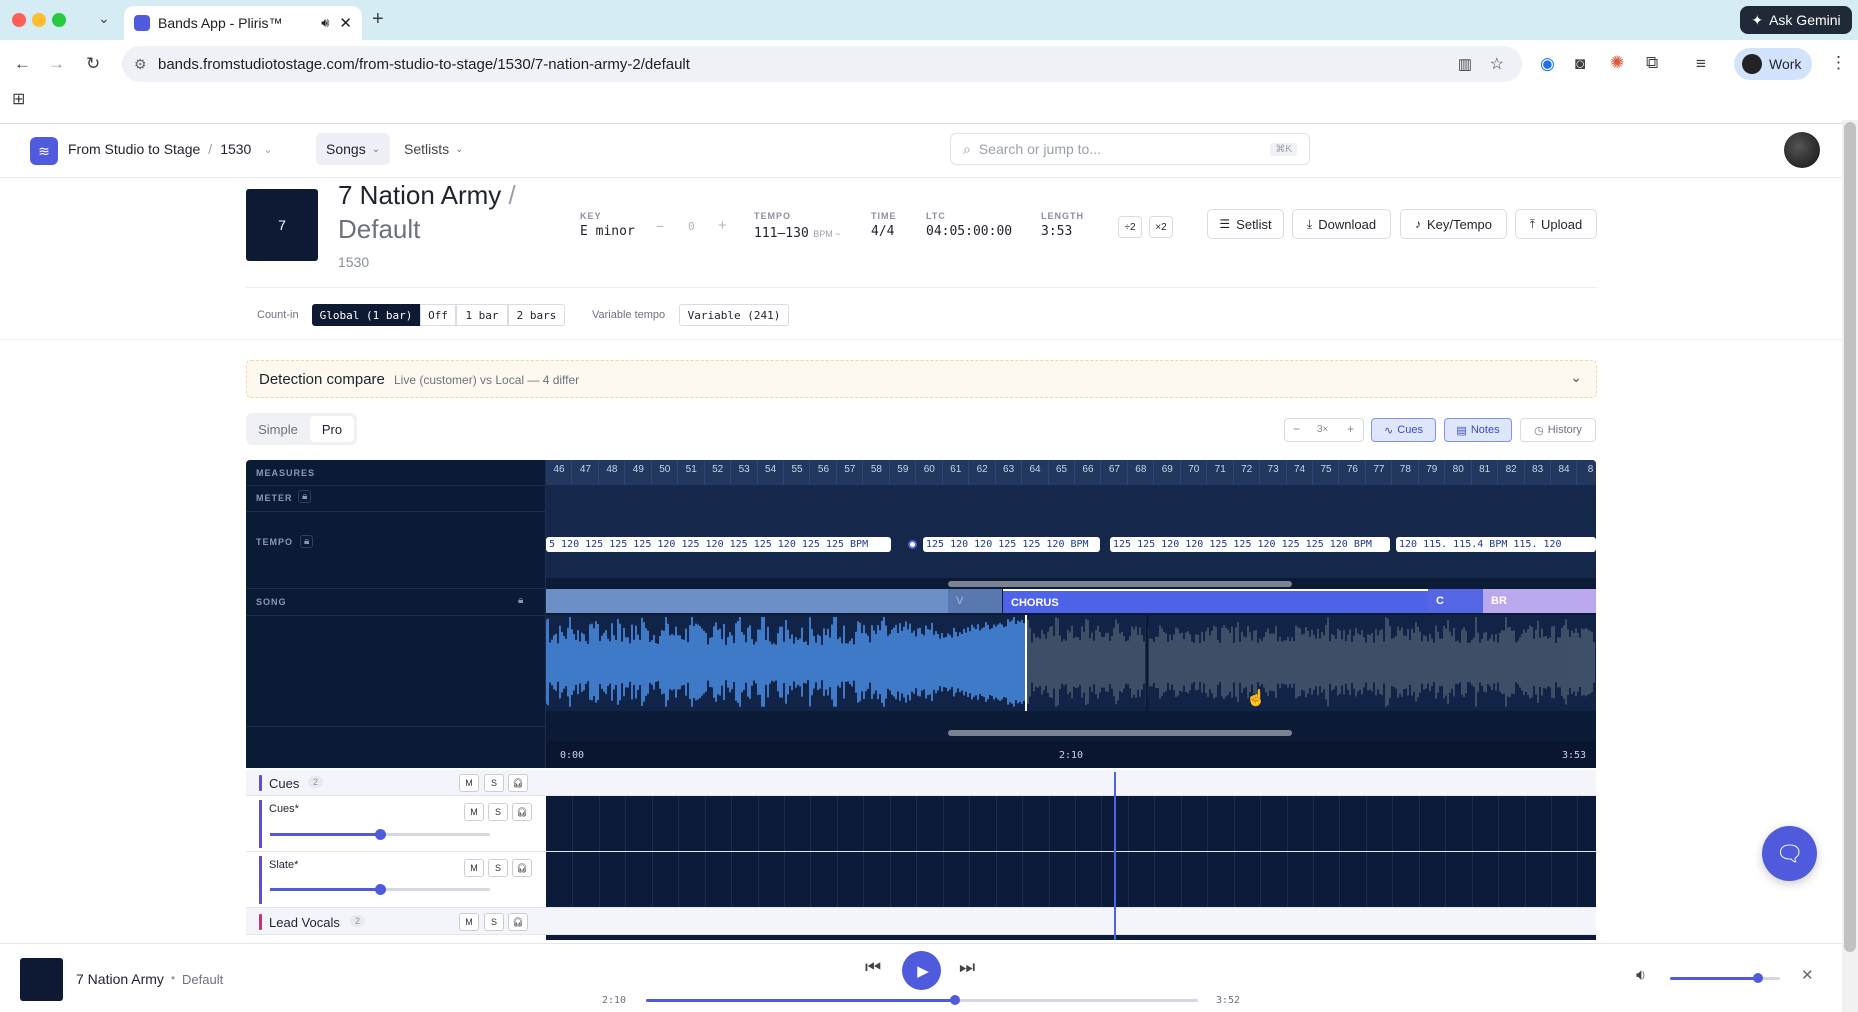  I want to click on mode-simple-option: Simple, so click(278, 429).